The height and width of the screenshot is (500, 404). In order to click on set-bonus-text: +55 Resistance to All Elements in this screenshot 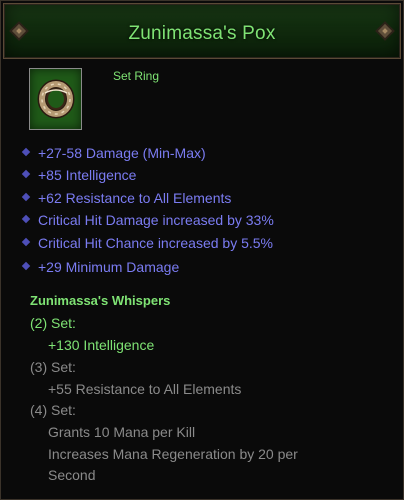, I will do `click(145, 388)`.